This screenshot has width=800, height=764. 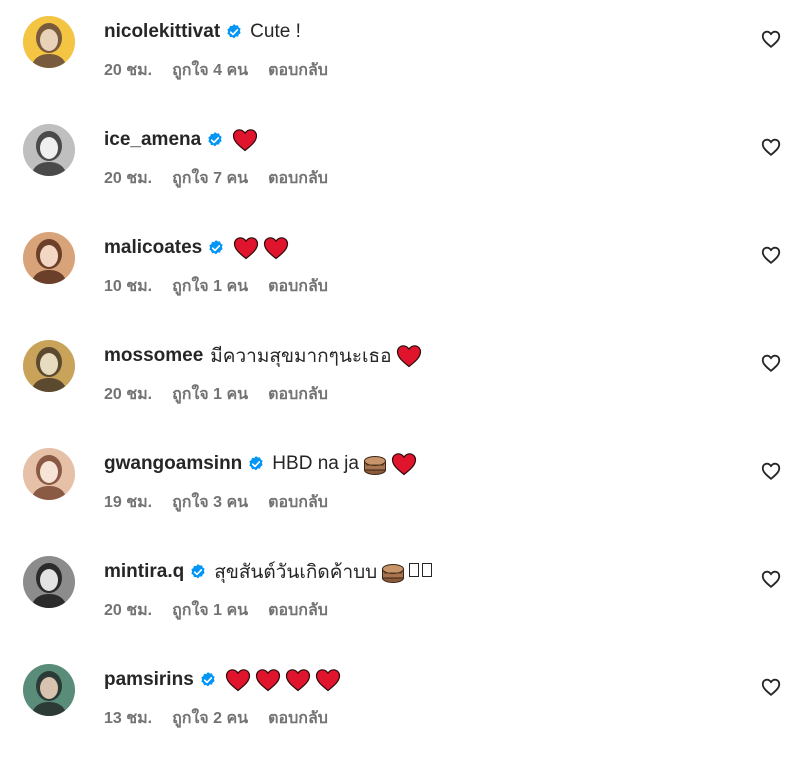 I want to click on comment-body: nicolekittivat Cute !, so click(x=202, y=32).